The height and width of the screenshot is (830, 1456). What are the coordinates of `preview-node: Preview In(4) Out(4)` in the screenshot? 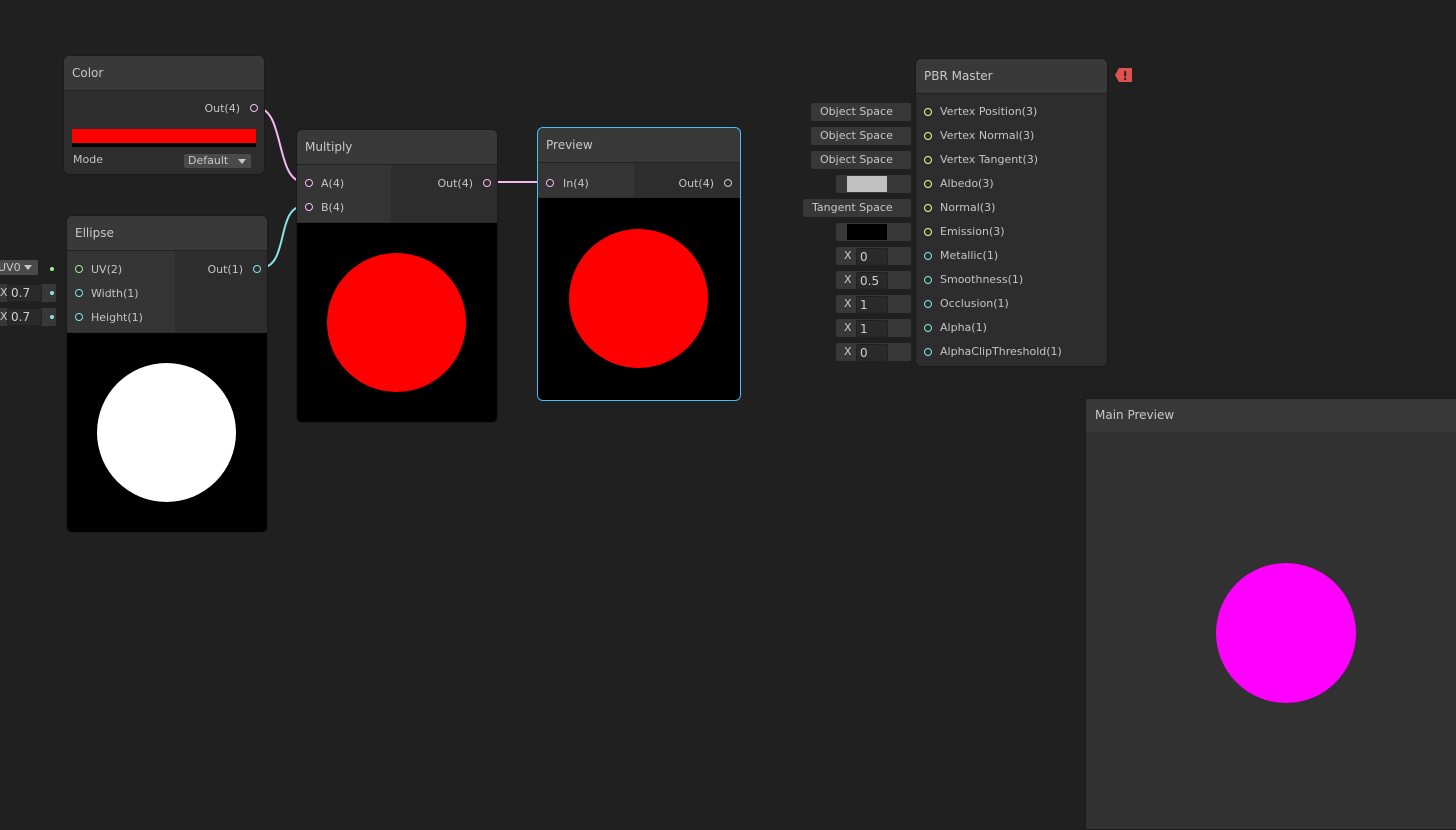 It's located at (639, 264).